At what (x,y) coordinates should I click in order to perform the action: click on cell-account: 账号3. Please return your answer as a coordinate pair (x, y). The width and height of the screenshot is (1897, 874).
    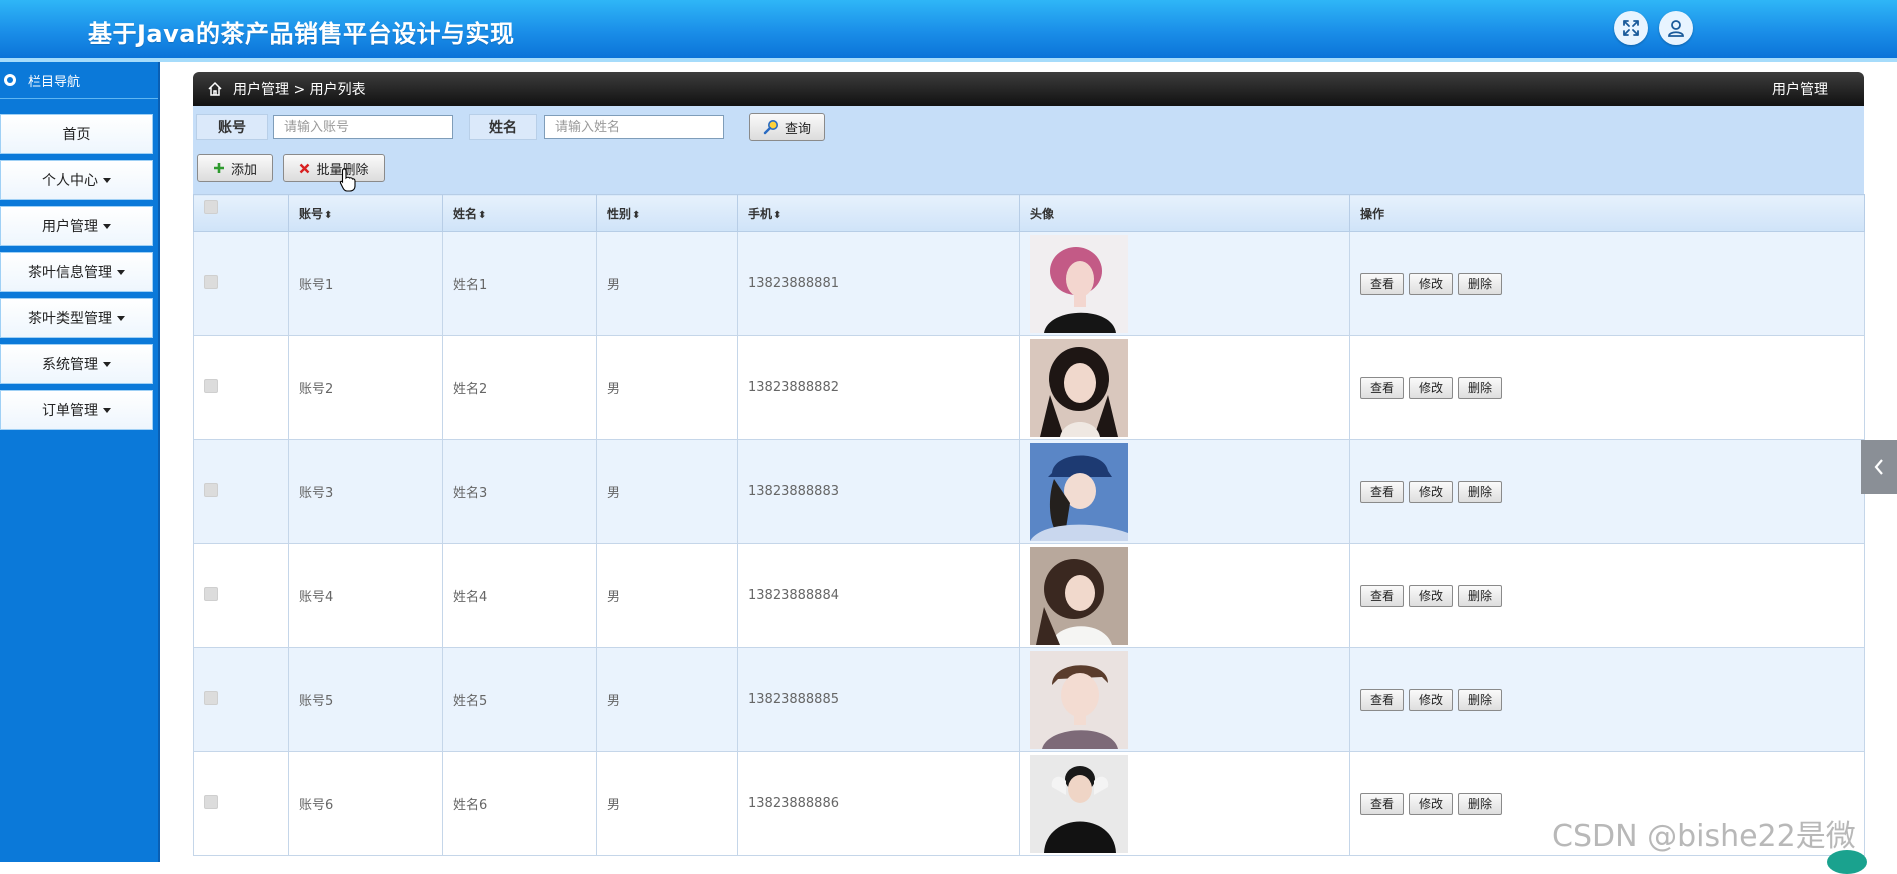
    Looking at the image, I should click on (365, 491).